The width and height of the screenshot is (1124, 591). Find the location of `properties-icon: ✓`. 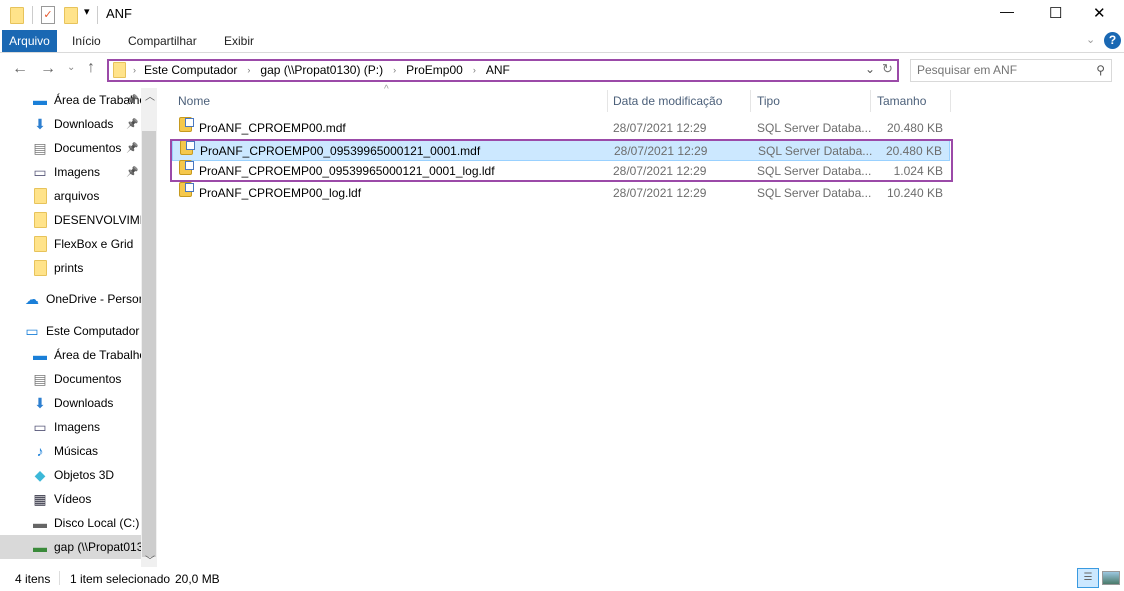

properties-icon: ✓ is located at coordinates (48, 15).